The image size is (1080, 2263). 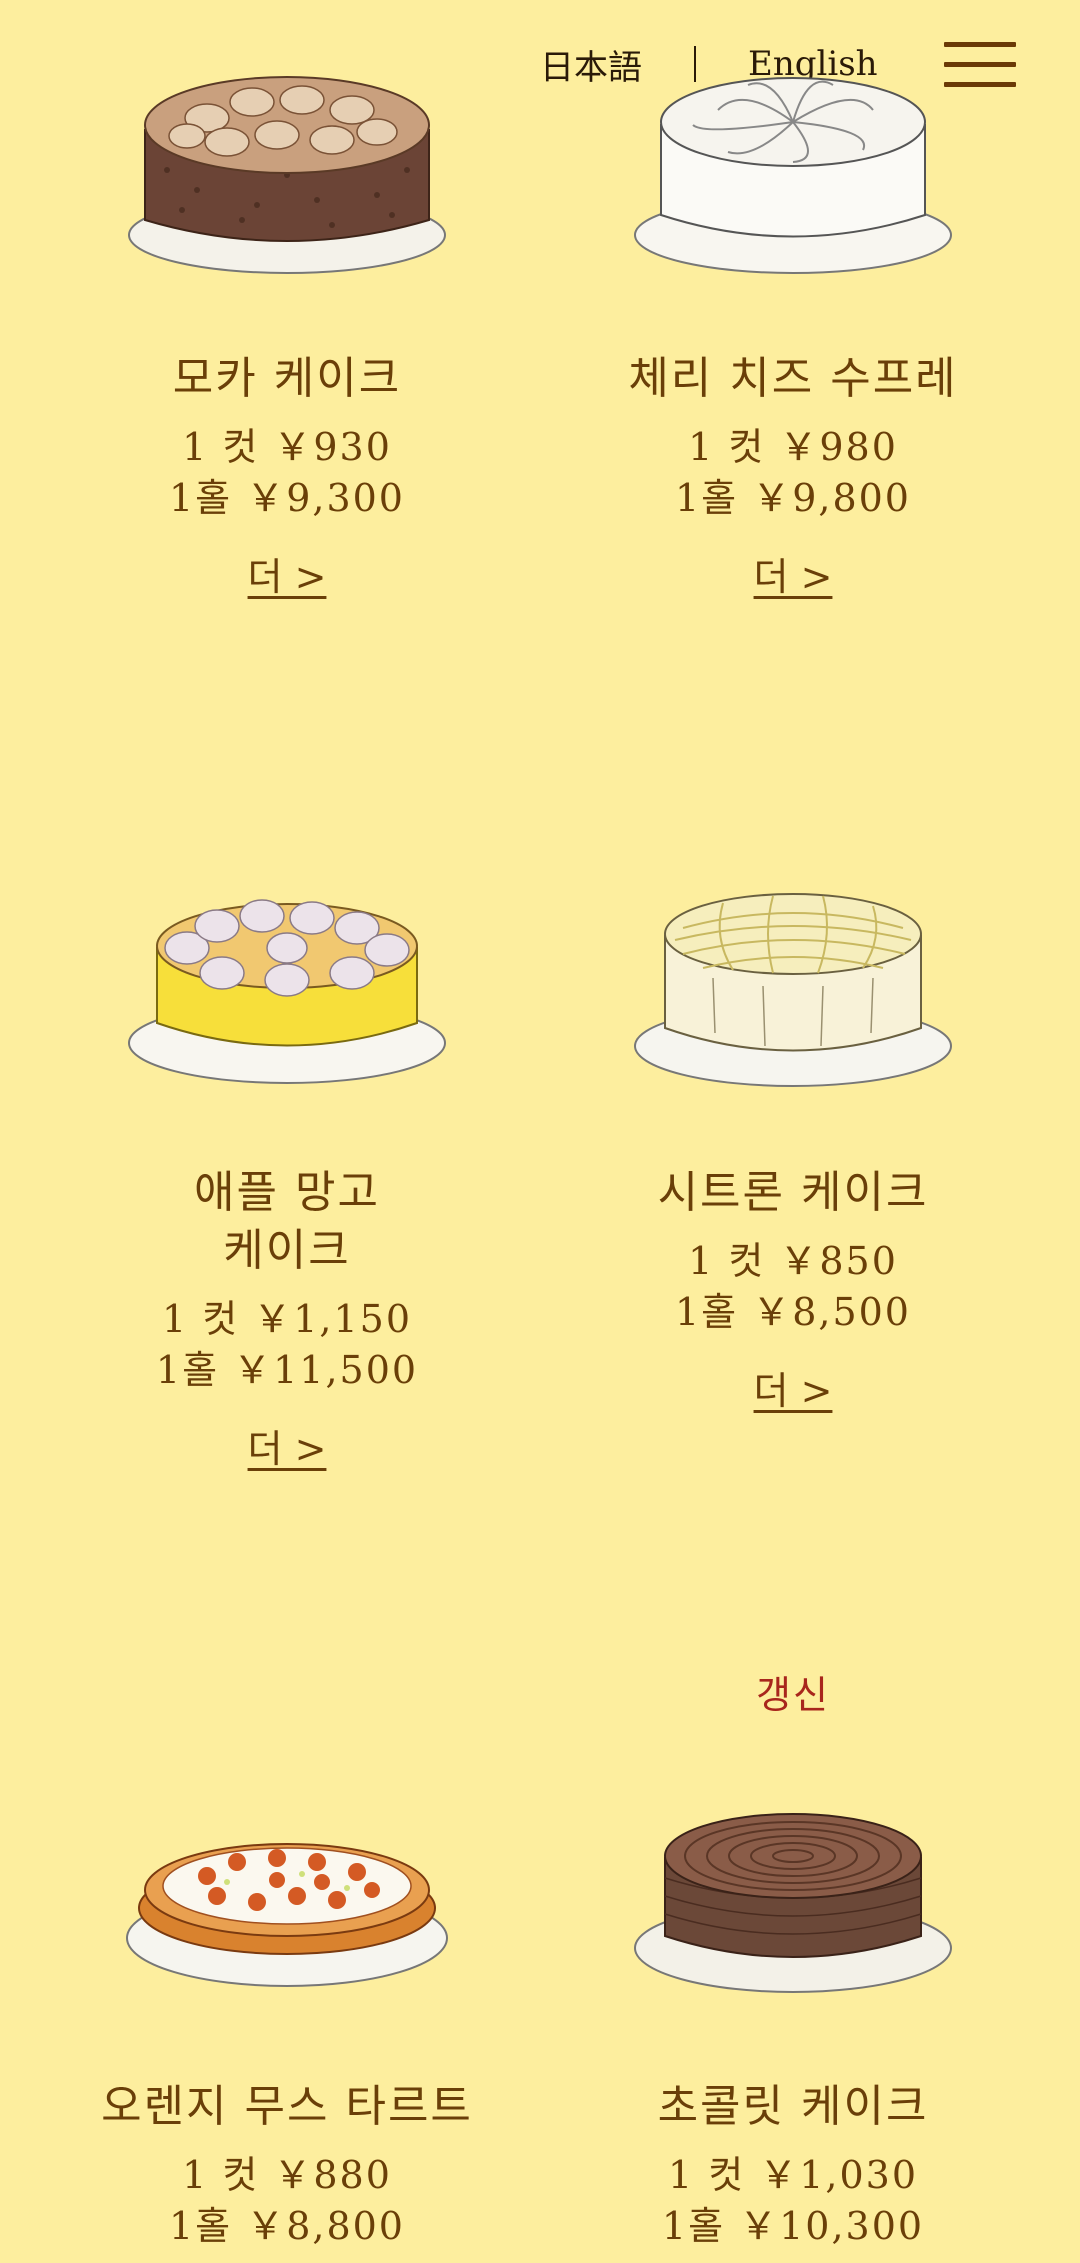 What do you see at coordinates (793, 2015) in the screenshot?
I see `product-card-chocolate: 초콜릿 케이크 1 컷 ￥1,030 1홀 ￥10,300` at bounding box center [793, 2015].